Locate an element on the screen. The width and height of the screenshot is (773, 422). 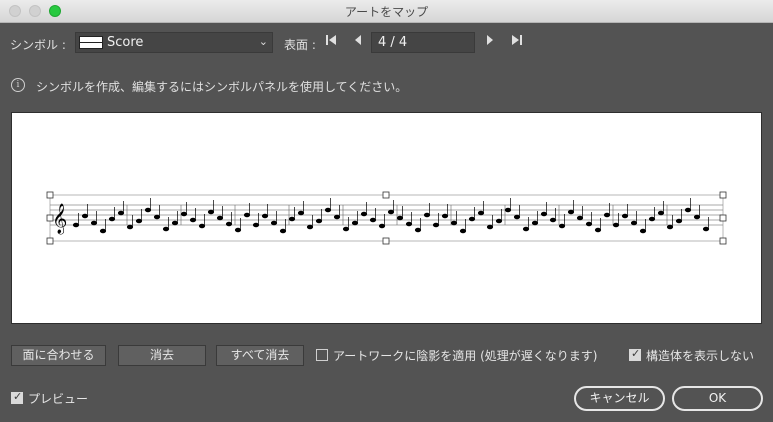
symbol-swatch-icon is located at coordinates (91, 42).